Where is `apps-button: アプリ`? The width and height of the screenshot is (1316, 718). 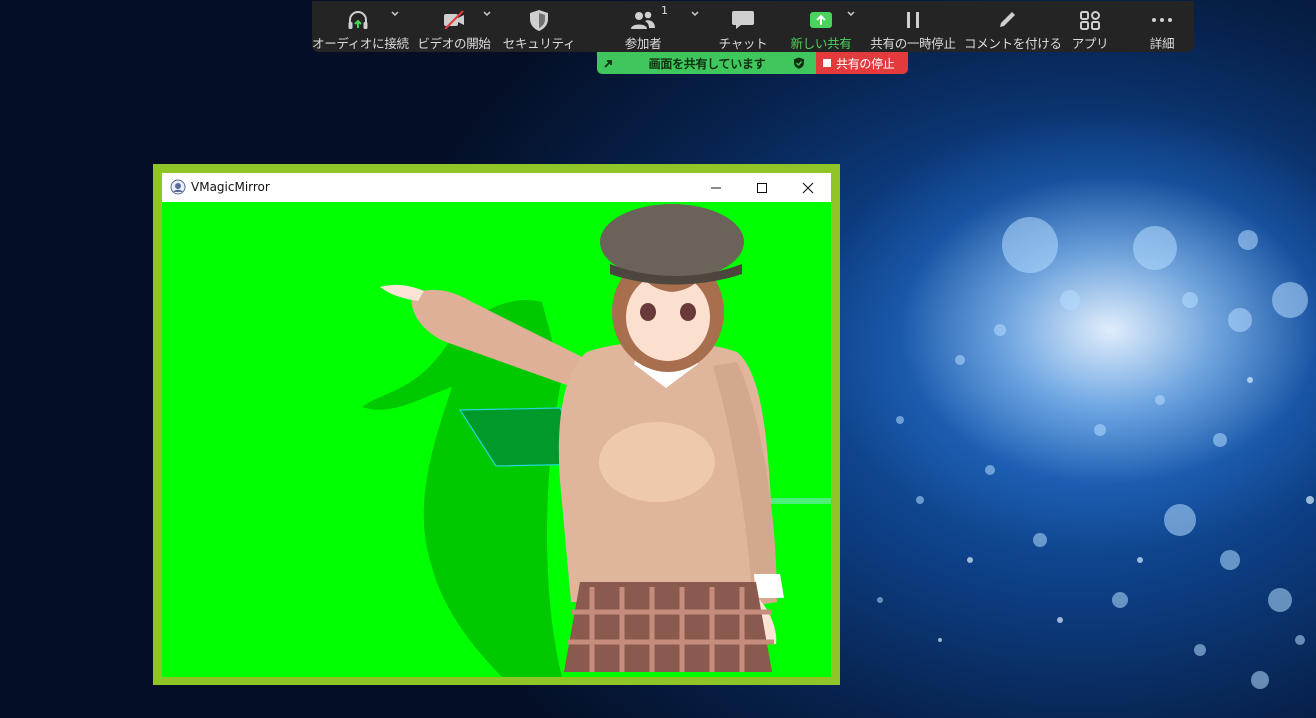
apps-button: アプリ is located at coordinates (1090, 26).